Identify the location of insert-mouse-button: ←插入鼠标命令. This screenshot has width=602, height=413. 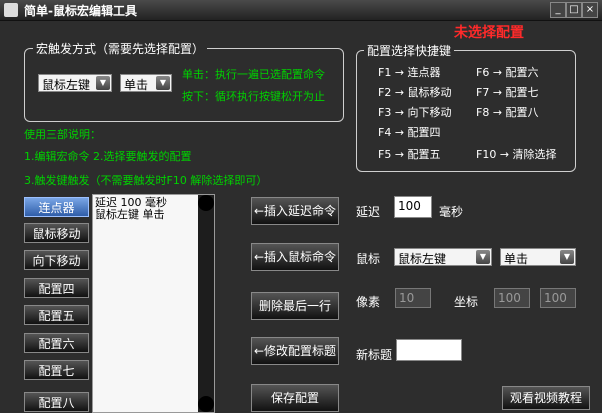
(295, 257).